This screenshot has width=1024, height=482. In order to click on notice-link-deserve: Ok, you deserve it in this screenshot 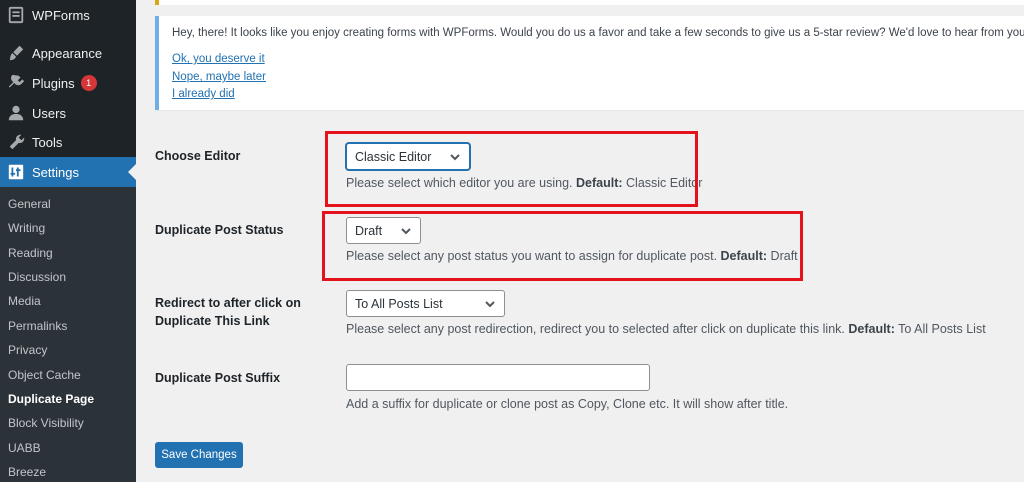, I will do `click(218, 59)`.